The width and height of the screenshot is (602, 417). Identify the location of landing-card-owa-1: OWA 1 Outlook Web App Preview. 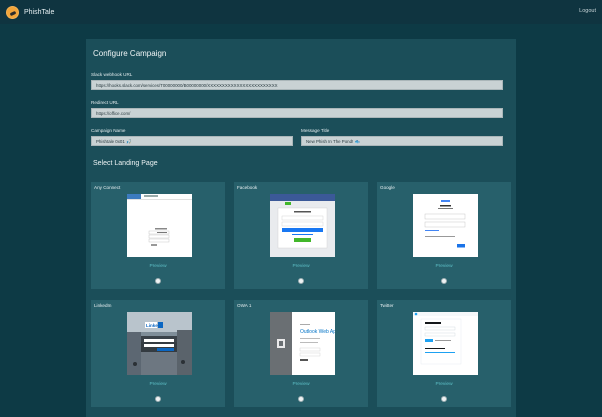
(301, 353).